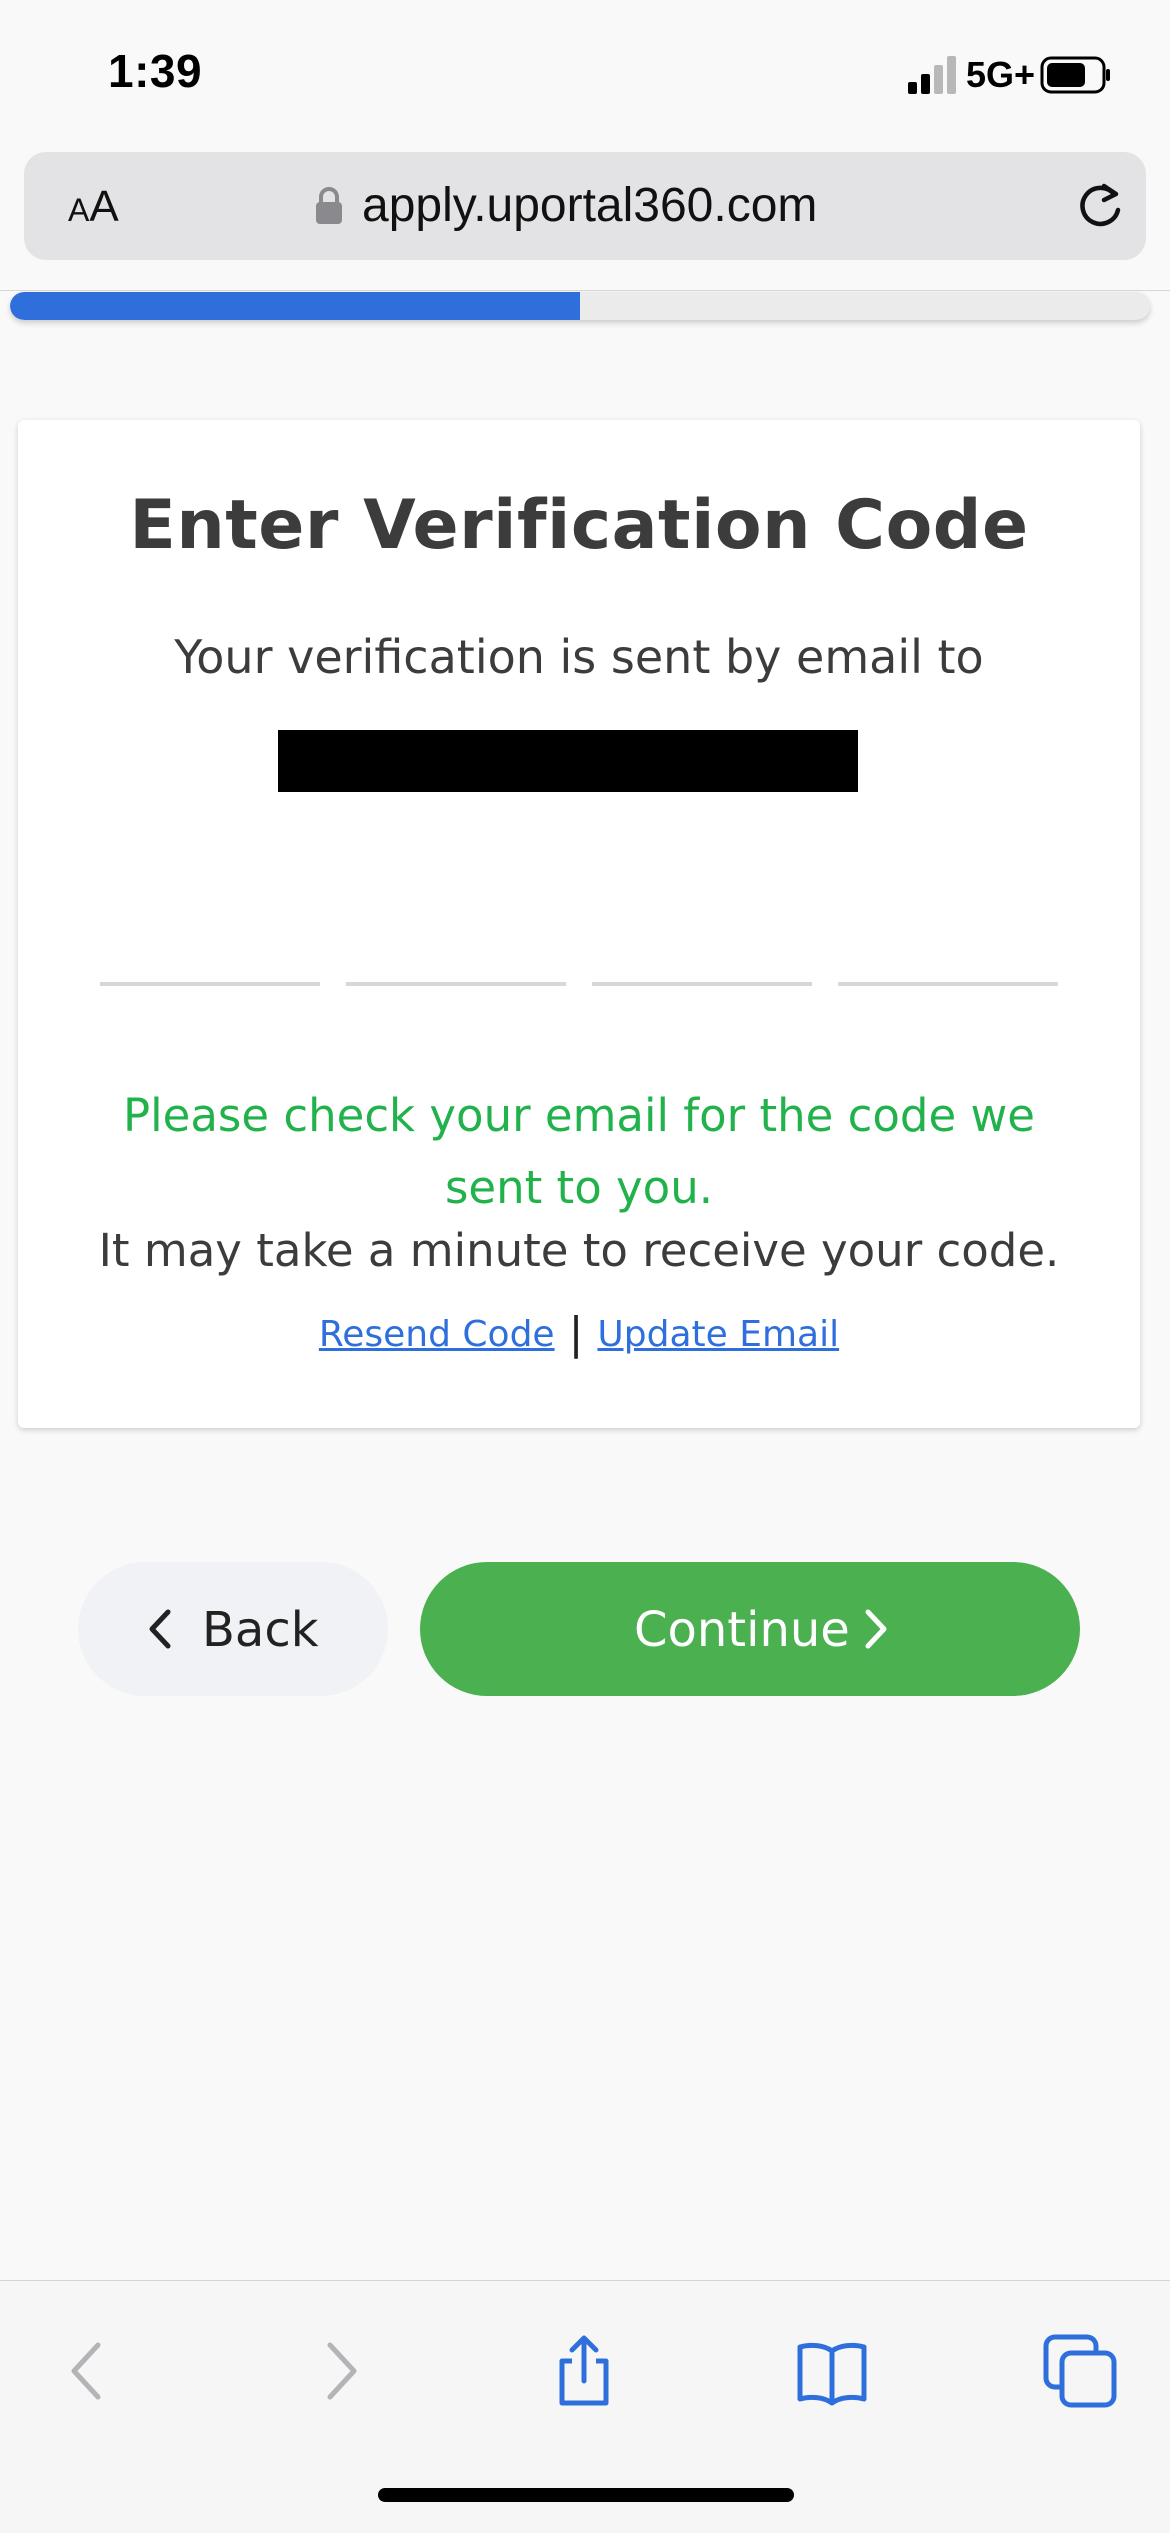  What do you see at coordinates (104, 206) in the screenshot?
I see `aa-big-label: A` at bounding box center [104, 206].